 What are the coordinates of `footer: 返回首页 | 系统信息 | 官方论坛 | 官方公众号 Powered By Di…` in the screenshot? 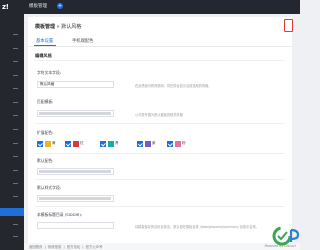 It's located at (162, 246).